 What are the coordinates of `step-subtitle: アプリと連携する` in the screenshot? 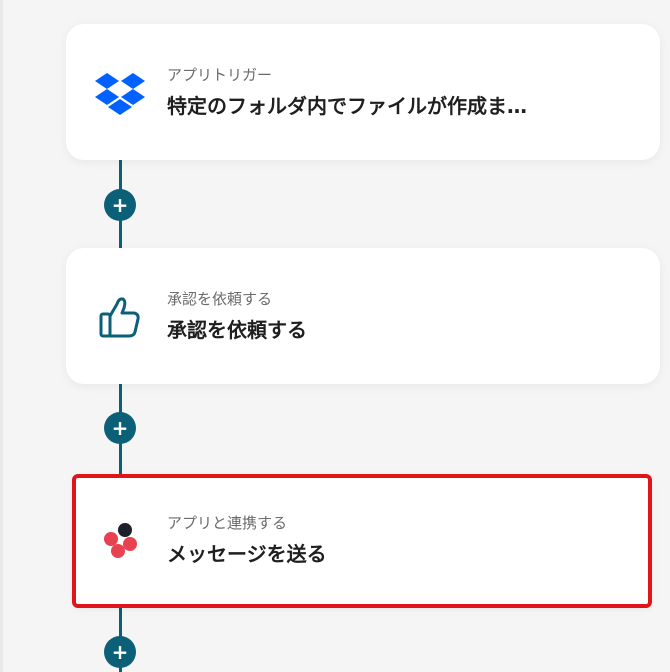 It's located at (227, 523).